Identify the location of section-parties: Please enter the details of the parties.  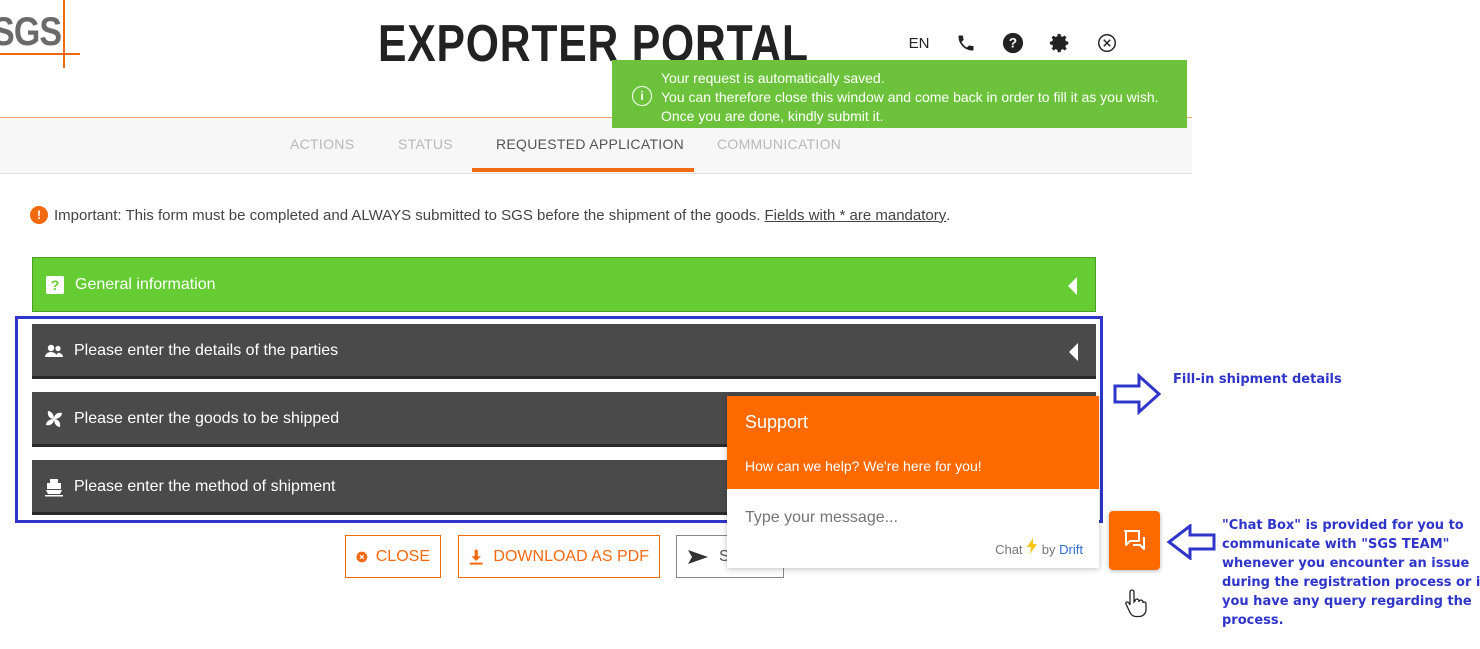
(564, 351).